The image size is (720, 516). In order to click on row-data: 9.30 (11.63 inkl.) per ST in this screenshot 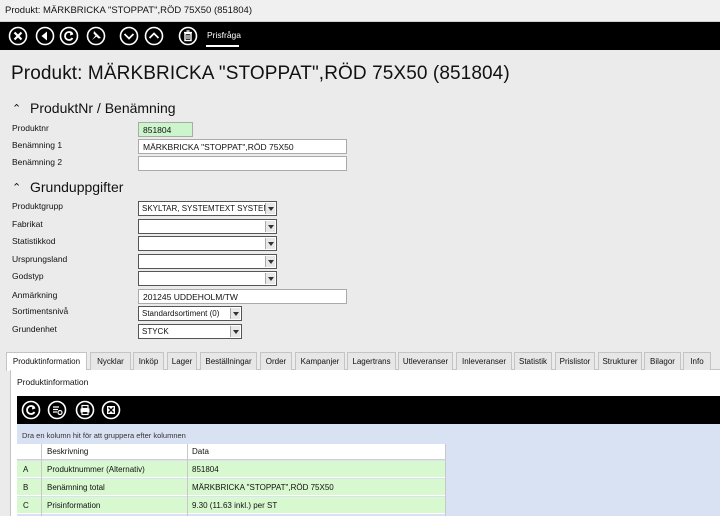, I will do `click(235, 505)`.